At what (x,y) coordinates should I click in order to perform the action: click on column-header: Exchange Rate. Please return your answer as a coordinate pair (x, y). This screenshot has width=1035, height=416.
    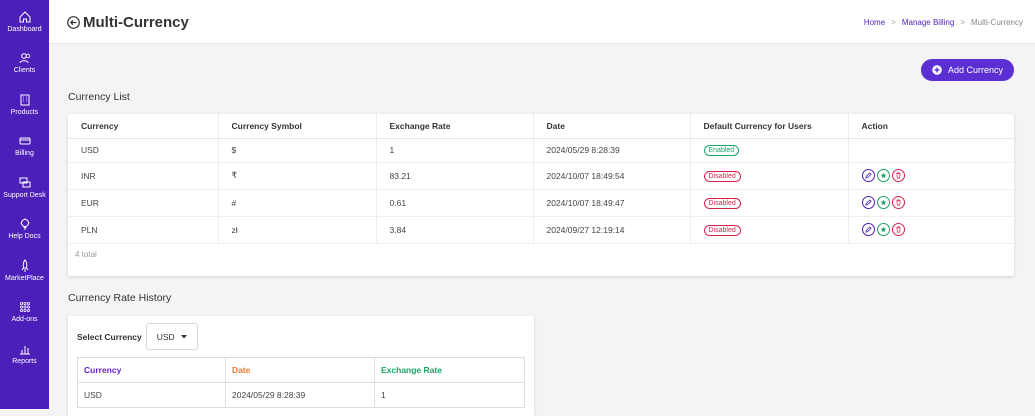
    Looking at the image, I should click on (454, 126).